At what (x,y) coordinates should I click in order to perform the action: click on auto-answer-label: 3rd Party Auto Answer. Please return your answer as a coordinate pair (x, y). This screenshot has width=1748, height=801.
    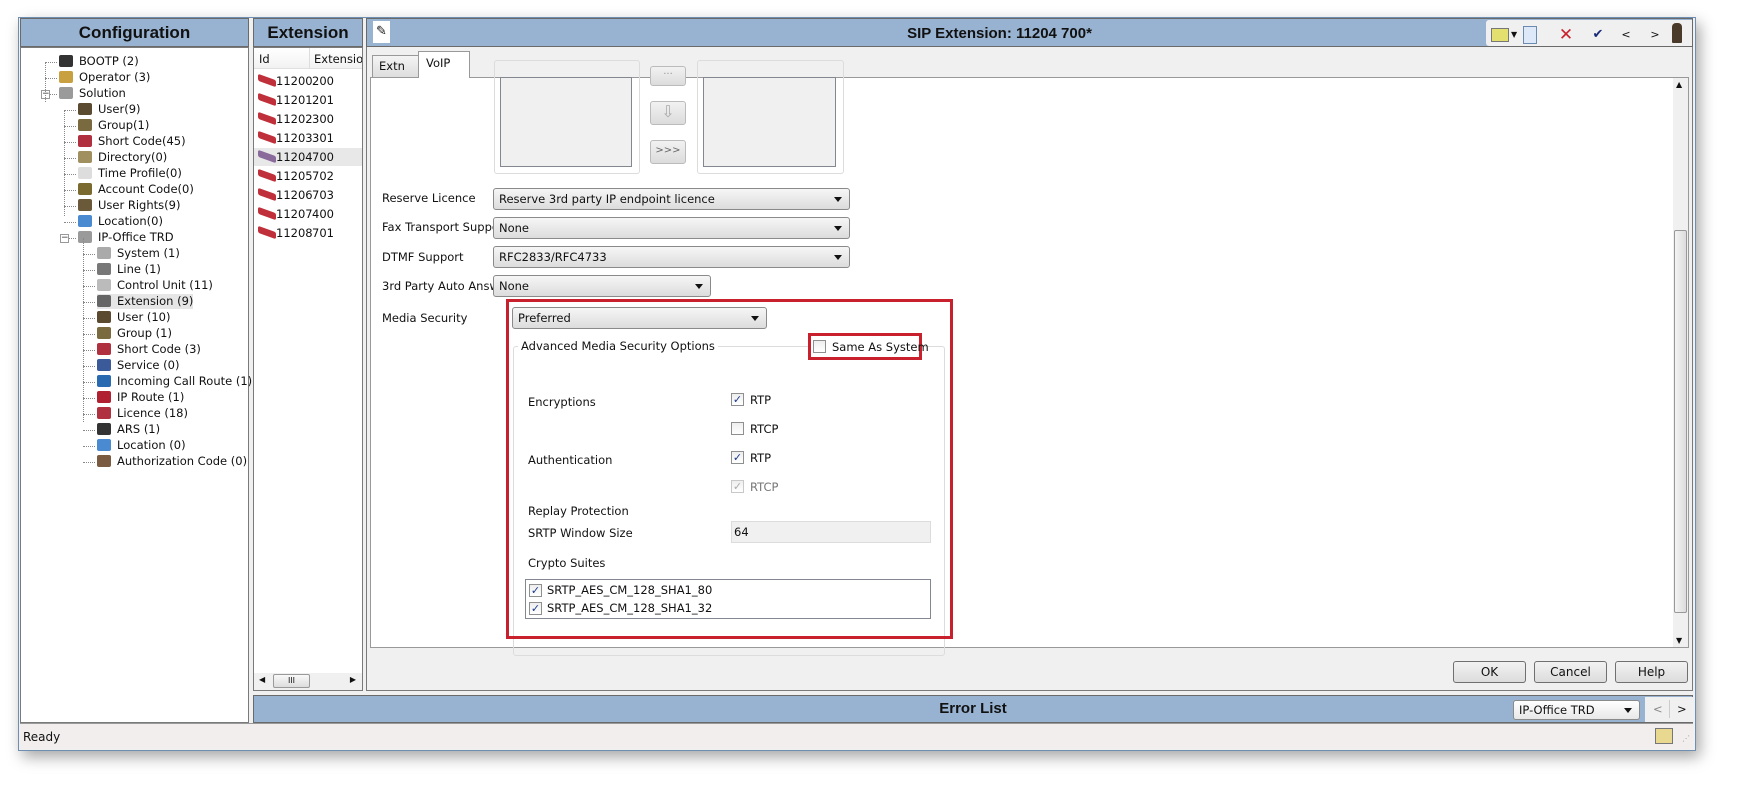
    Looking at the image, I should click on (446, 286).